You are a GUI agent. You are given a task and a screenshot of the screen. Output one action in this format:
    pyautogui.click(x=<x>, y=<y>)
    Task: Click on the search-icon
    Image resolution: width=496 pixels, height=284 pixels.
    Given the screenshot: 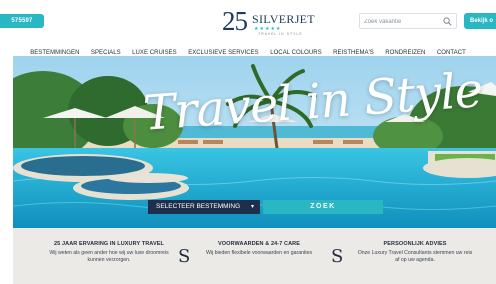 What is the action you would take?
    pyautogui.click(x=447, y=21)
    